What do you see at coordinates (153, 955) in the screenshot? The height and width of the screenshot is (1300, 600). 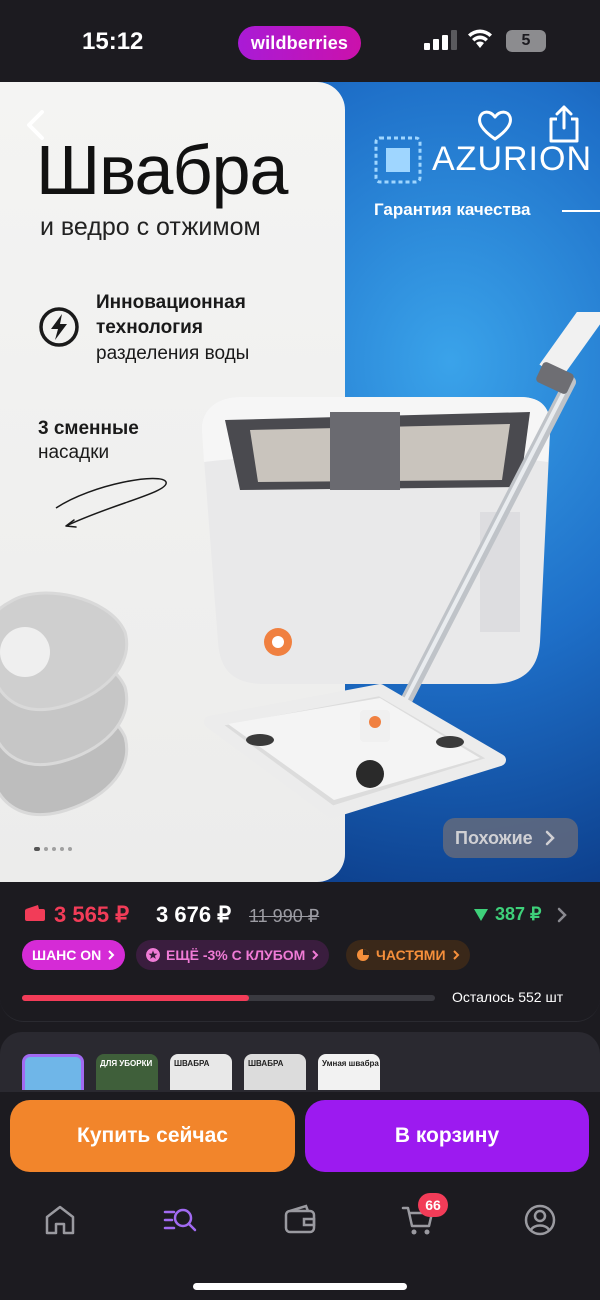 I see `star-badge-icon` at bounding box center [153, 955].